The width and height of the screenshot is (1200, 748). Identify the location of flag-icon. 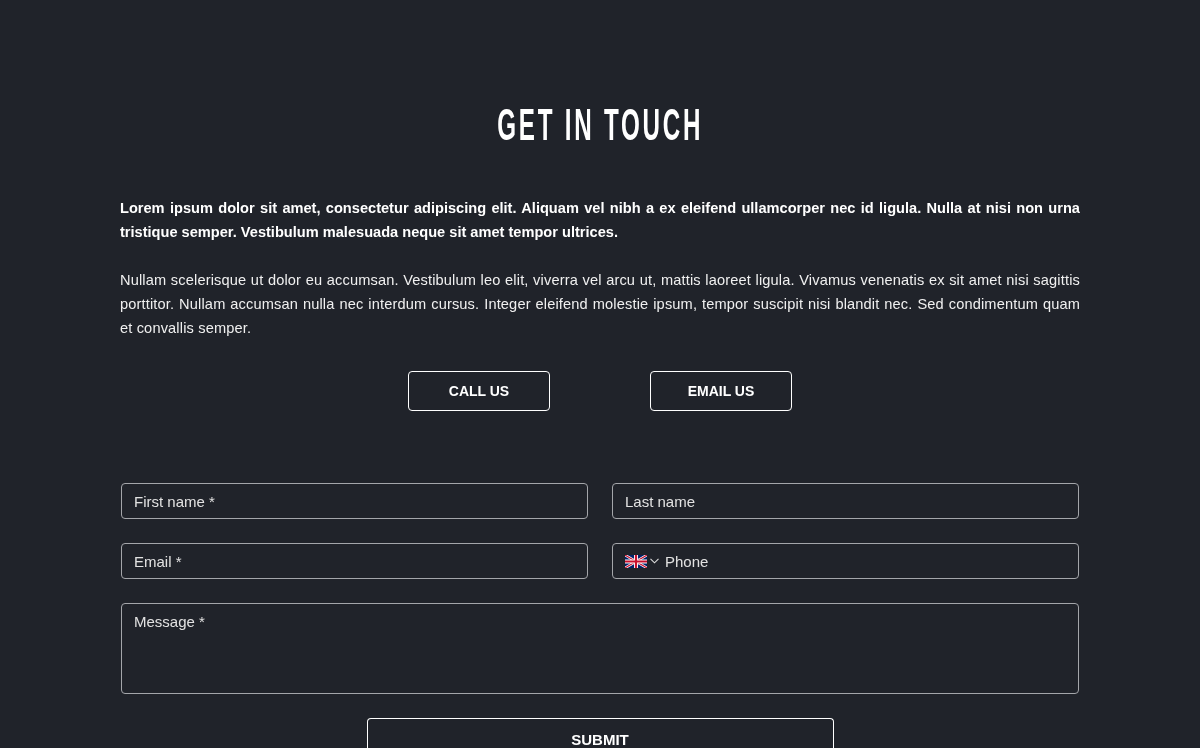
(636, 561).